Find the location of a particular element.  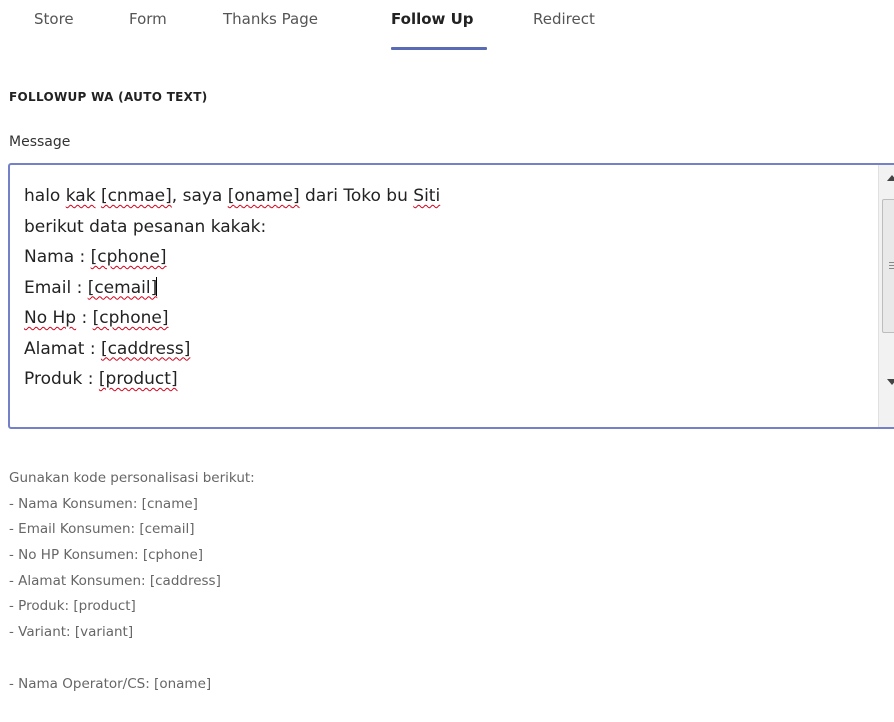

scroll-thumb is located at coordinates (888, 266).